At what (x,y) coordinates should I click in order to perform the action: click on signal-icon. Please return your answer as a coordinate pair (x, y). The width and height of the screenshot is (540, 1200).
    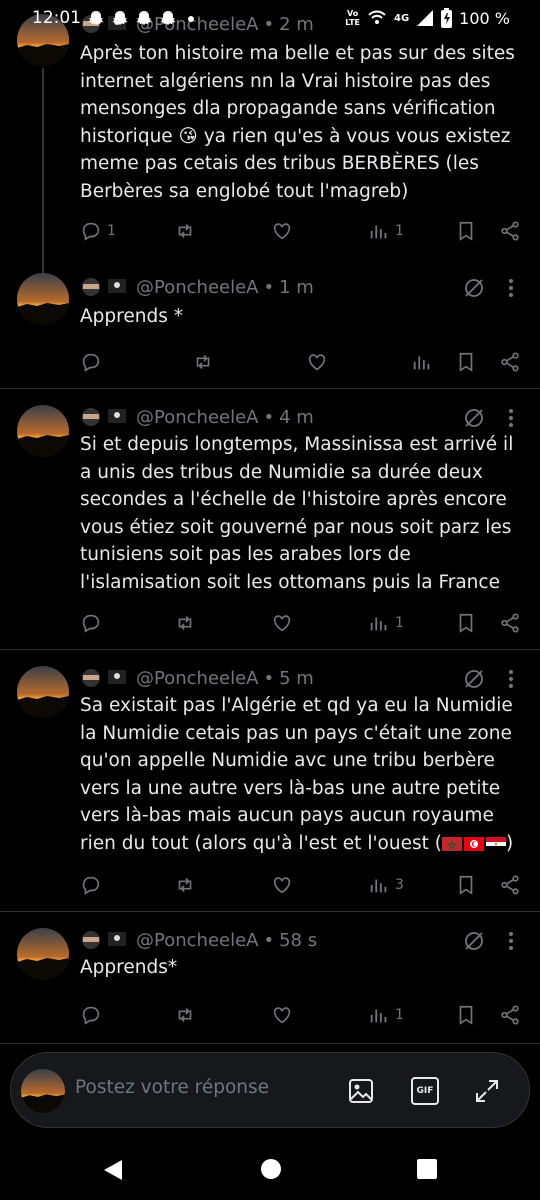
    Looking at the image, I should click on (425, 18).